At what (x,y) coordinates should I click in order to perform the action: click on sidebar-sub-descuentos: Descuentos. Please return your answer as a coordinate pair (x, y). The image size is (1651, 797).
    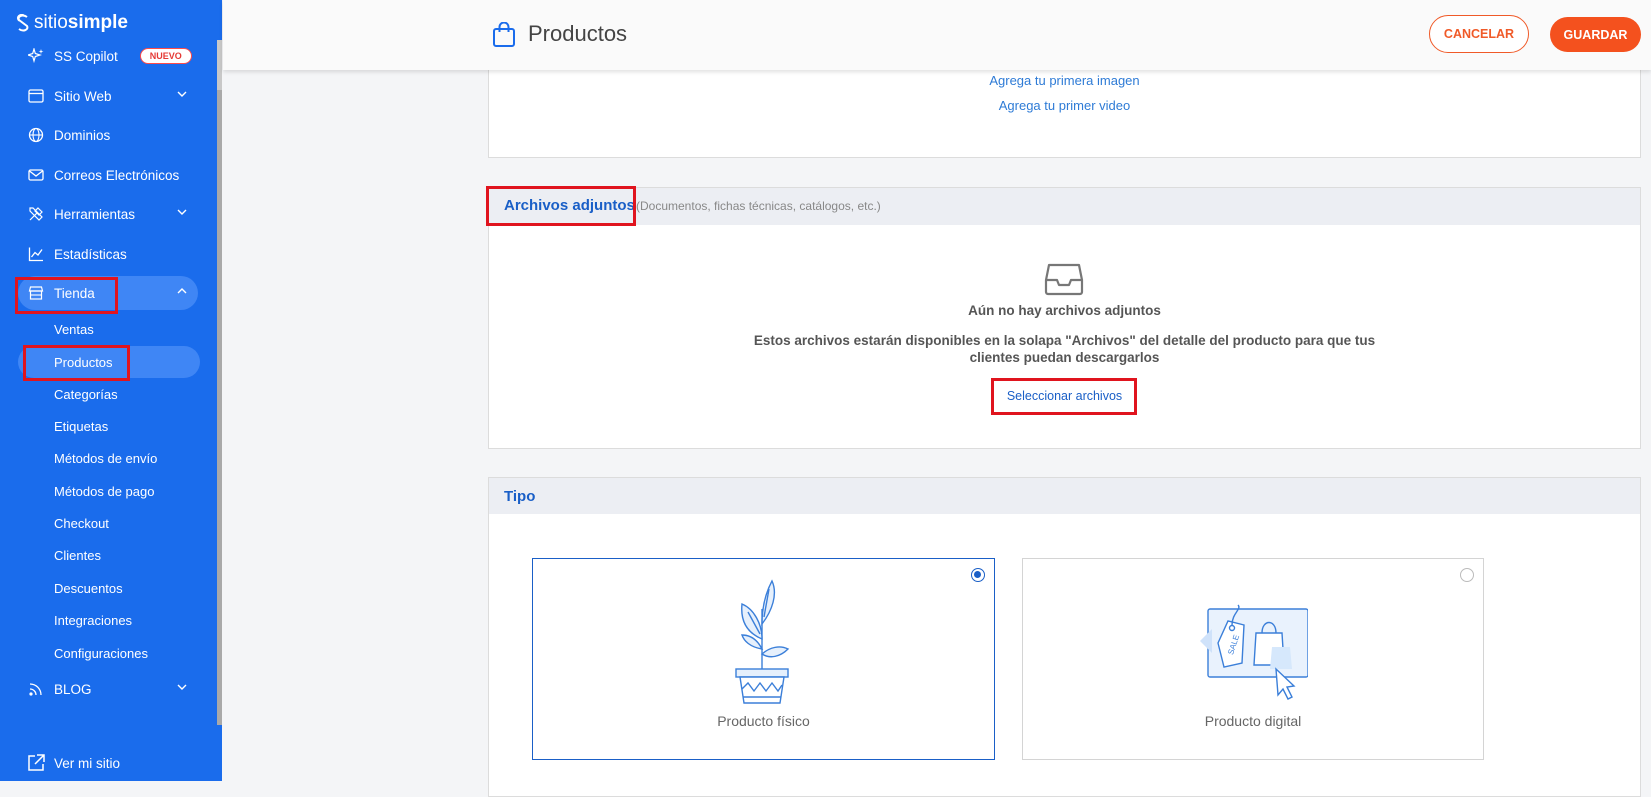
    Looking at the image, I should click on (109, 588).